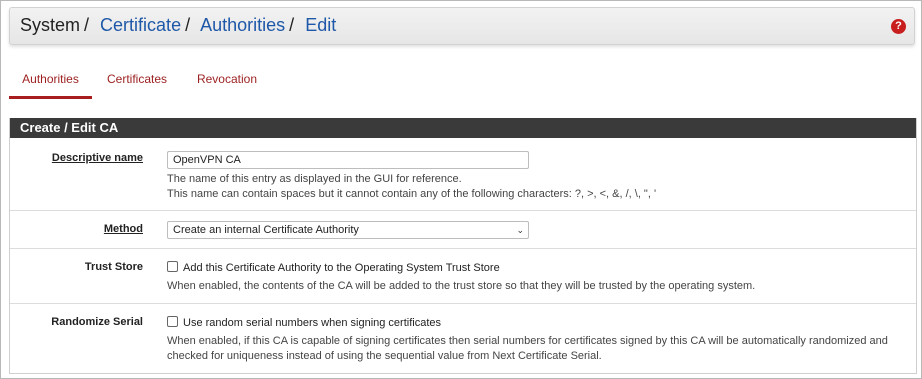  I want to click on randomize-serial-label: Randomize Serial, so click(97, 322).